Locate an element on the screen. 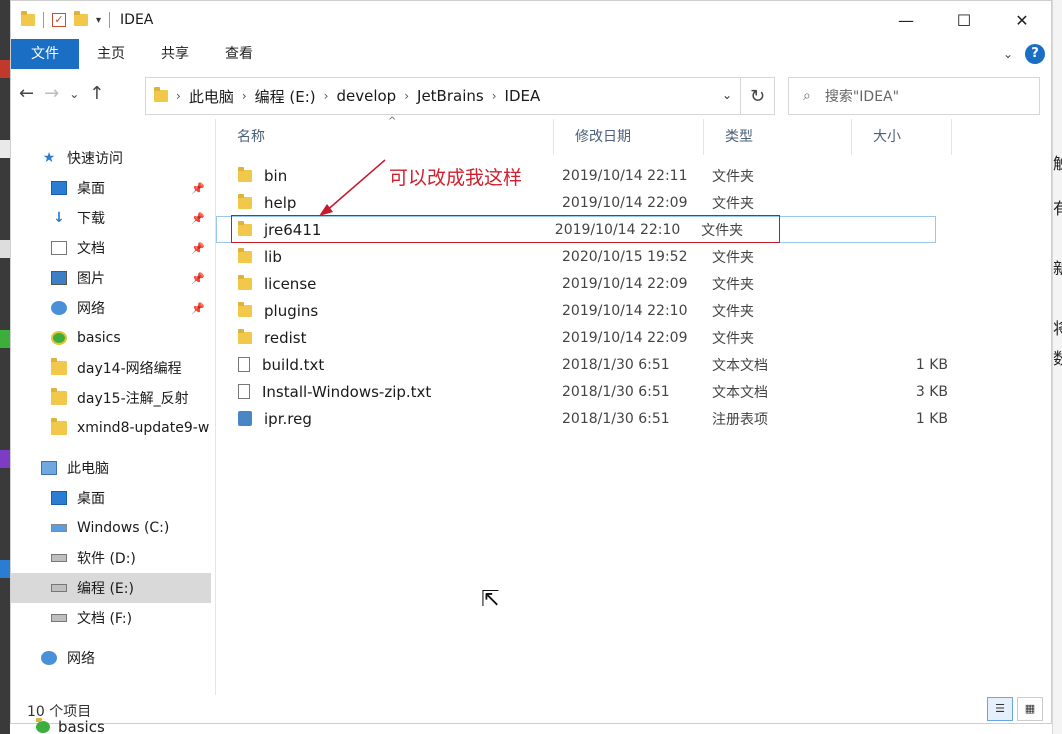  column-header-name: 名称 is located at coordinates (385, 137).